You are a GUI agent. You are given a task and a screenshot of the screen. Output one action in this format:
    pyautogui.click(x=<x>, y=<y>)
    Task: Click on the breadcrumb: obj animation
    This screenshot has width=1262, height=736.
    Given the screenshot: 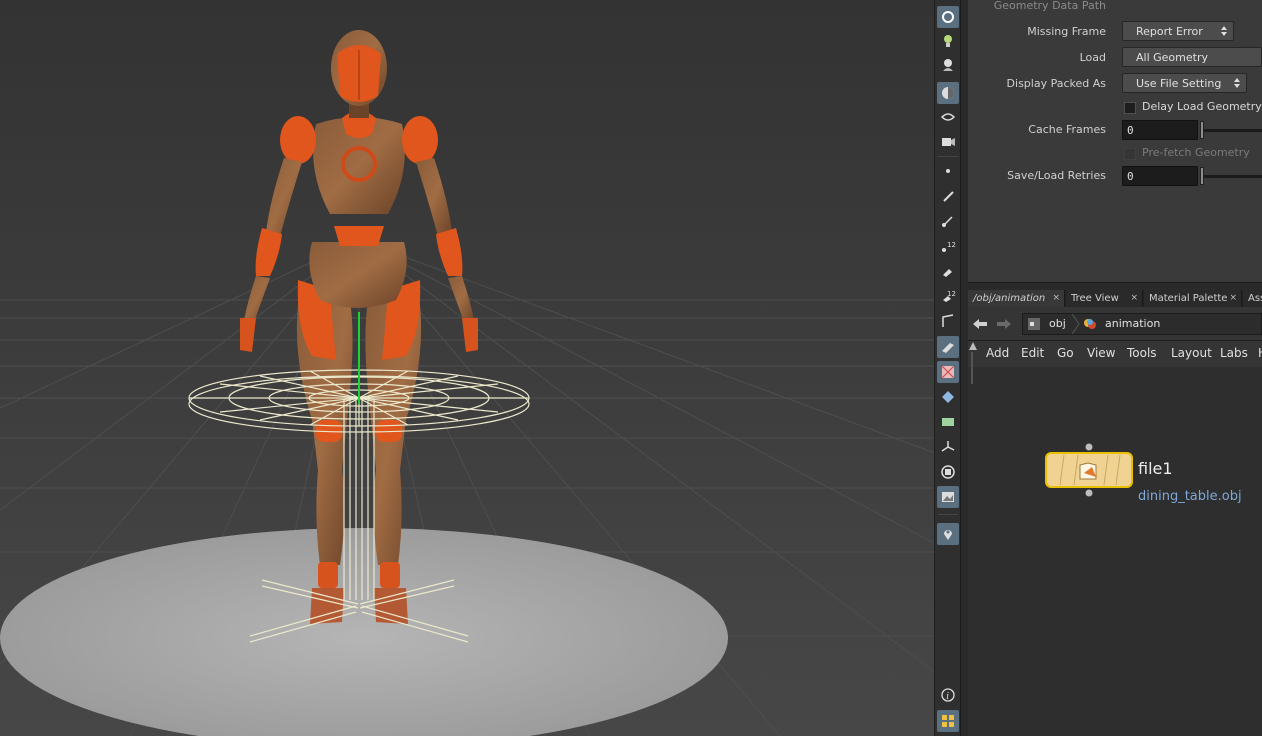 What is the action you would take?
    pyautogui.click(x=1142, y=324)
    